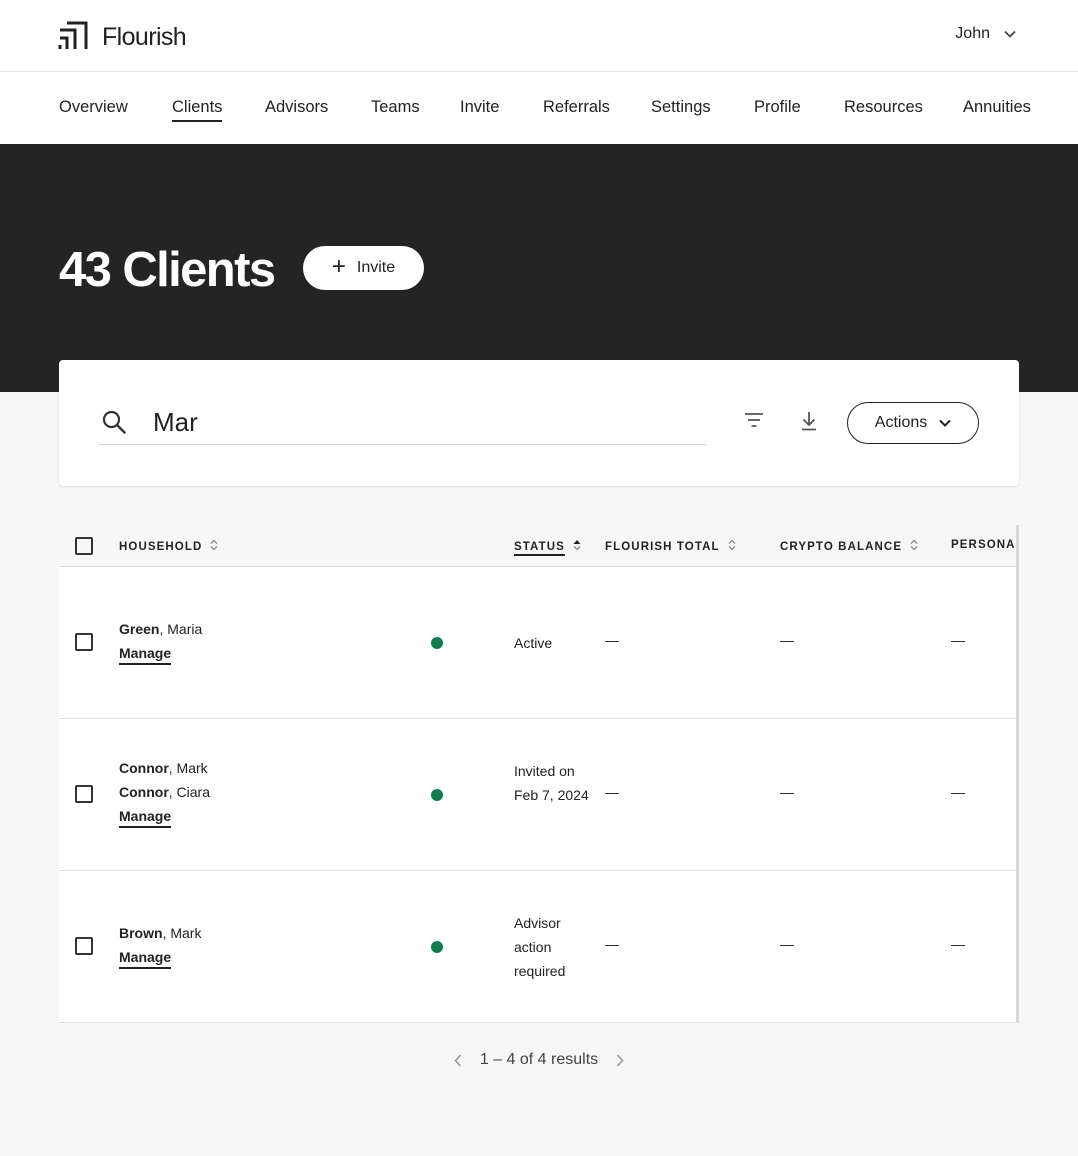 This screenshot has width=1078, height=1156. I want to click on search-icon, so click(114, 424).